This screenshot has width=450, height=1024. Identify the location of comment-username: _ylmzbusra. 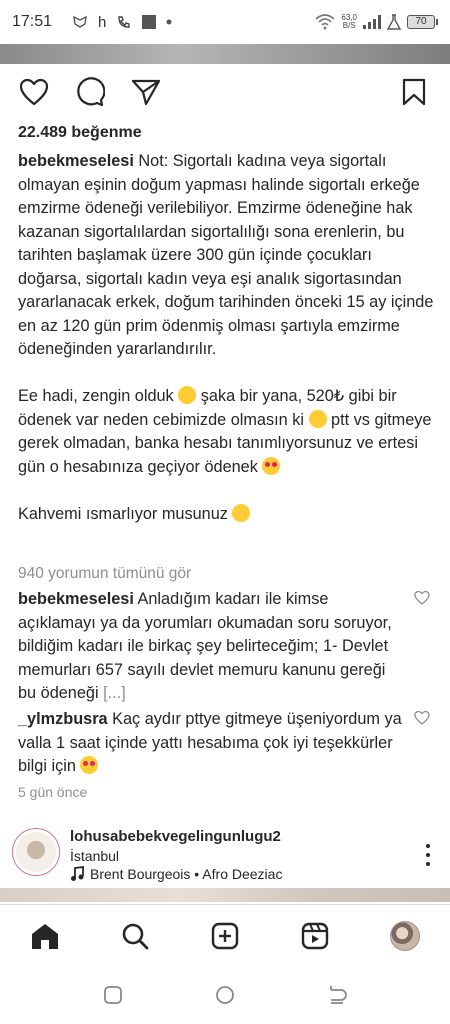
(63, 719).